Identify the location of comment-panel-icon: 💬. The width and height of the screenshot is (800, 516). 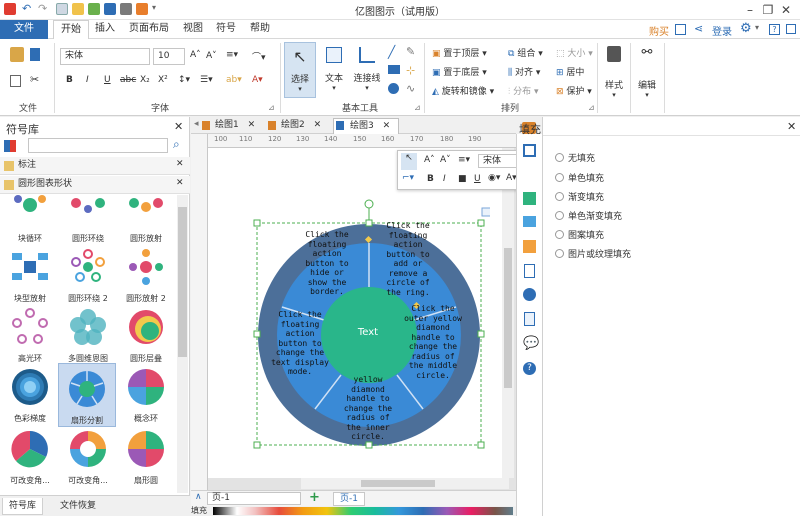
(531, 343).